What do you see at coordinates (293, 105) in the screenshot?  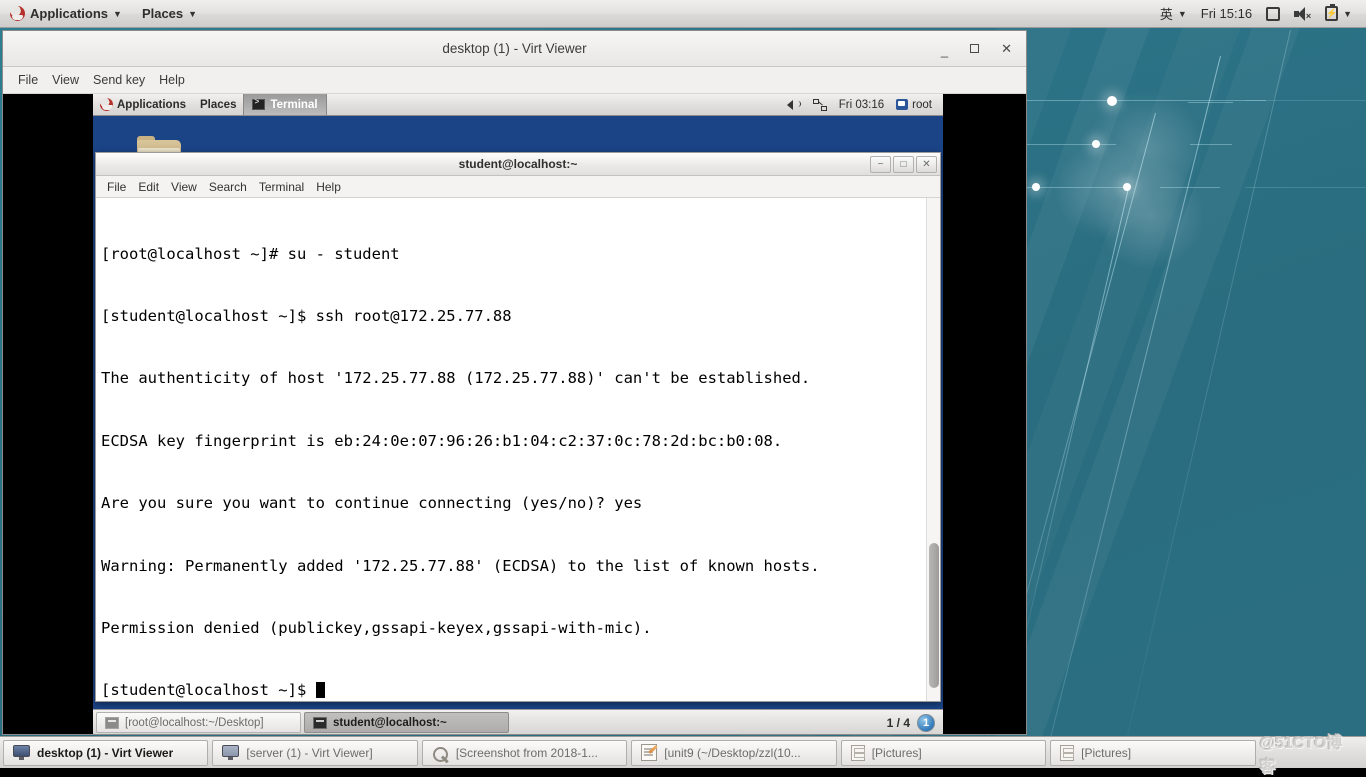 I see `vm-panel-active-window-label: Terminal` at bounding box center [293, 105].